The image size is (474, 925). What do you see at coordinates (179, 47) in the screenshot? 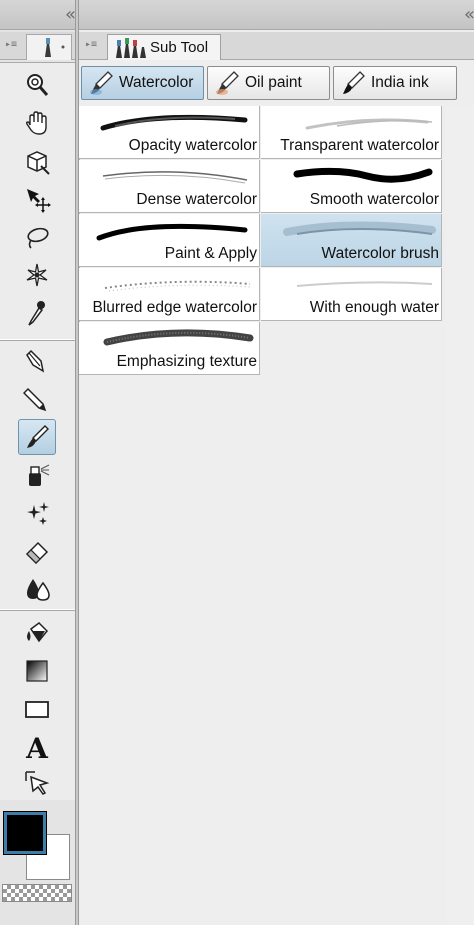
I see `sub-tool-tab-label: Sub Tool` at bounding box center [179, 47].